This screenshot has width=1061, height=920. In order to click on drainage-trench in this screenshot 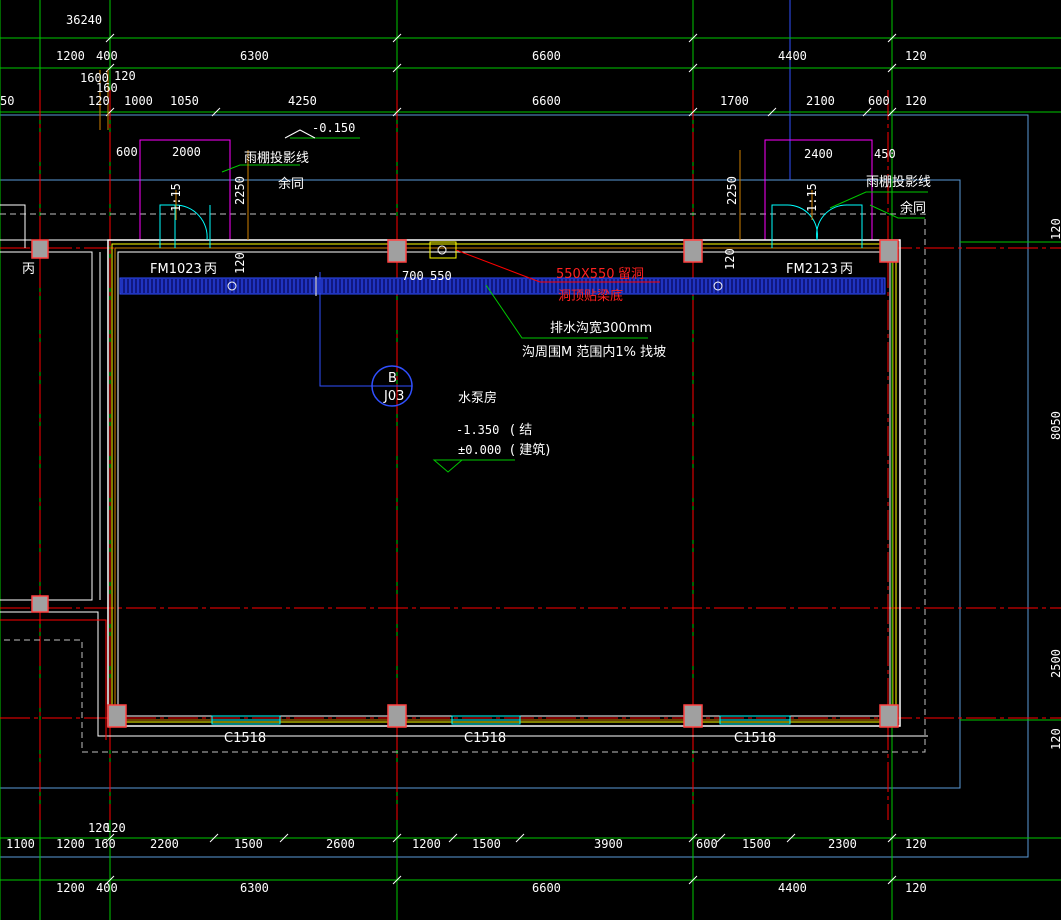, I will do `click(502, 286)`.